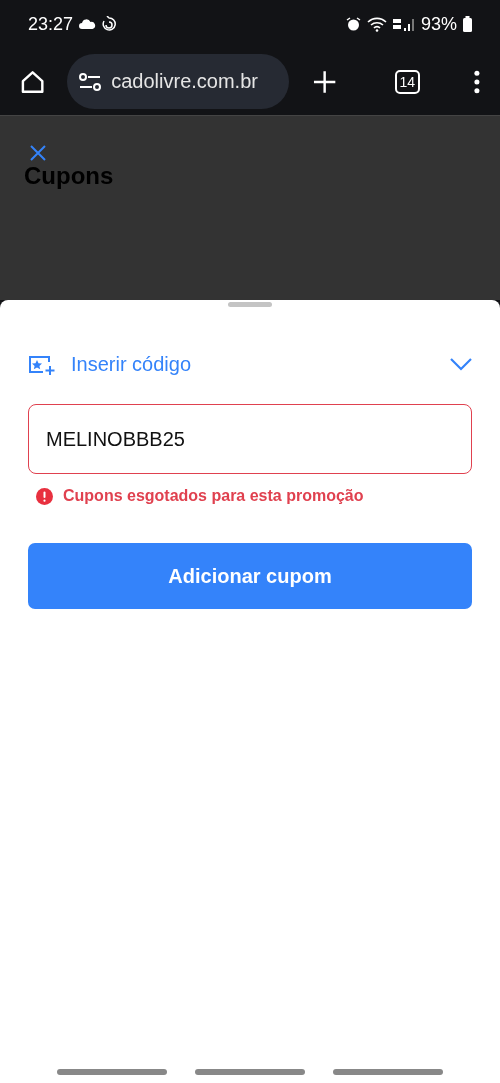  Describe the element at coordinates (44, 496) in the screenshot. I see `error-icon` at that location.